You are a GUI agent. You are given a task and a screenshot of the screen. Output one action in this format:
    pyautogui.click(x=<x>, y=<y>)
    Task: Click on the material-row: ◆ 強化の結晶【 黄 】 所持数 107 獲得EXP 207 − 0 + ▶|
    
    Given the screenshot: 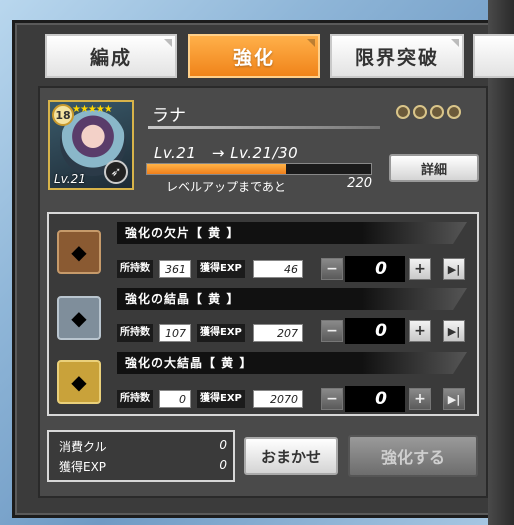 What is the action you would take?
    pyautogui.click(x=263, y=316)
    